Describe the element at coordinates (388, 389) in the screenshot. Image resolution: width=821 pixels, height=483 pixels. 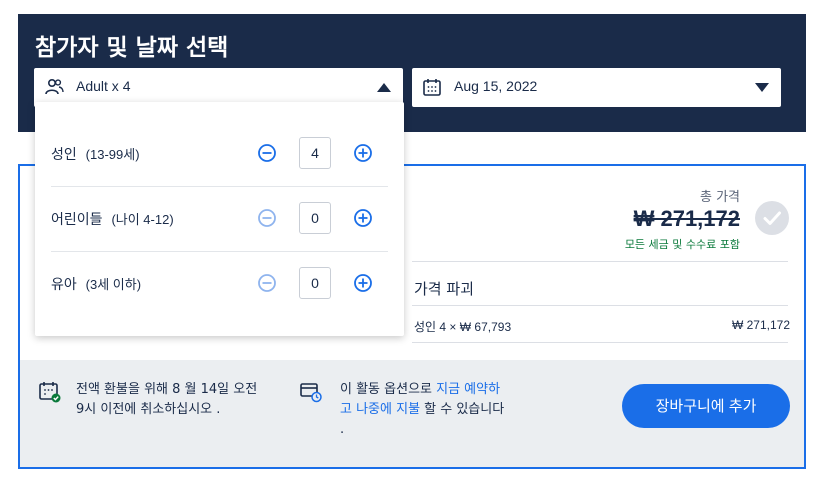
I see `pay-later-text: 이 활동 옵션으로` at that location.